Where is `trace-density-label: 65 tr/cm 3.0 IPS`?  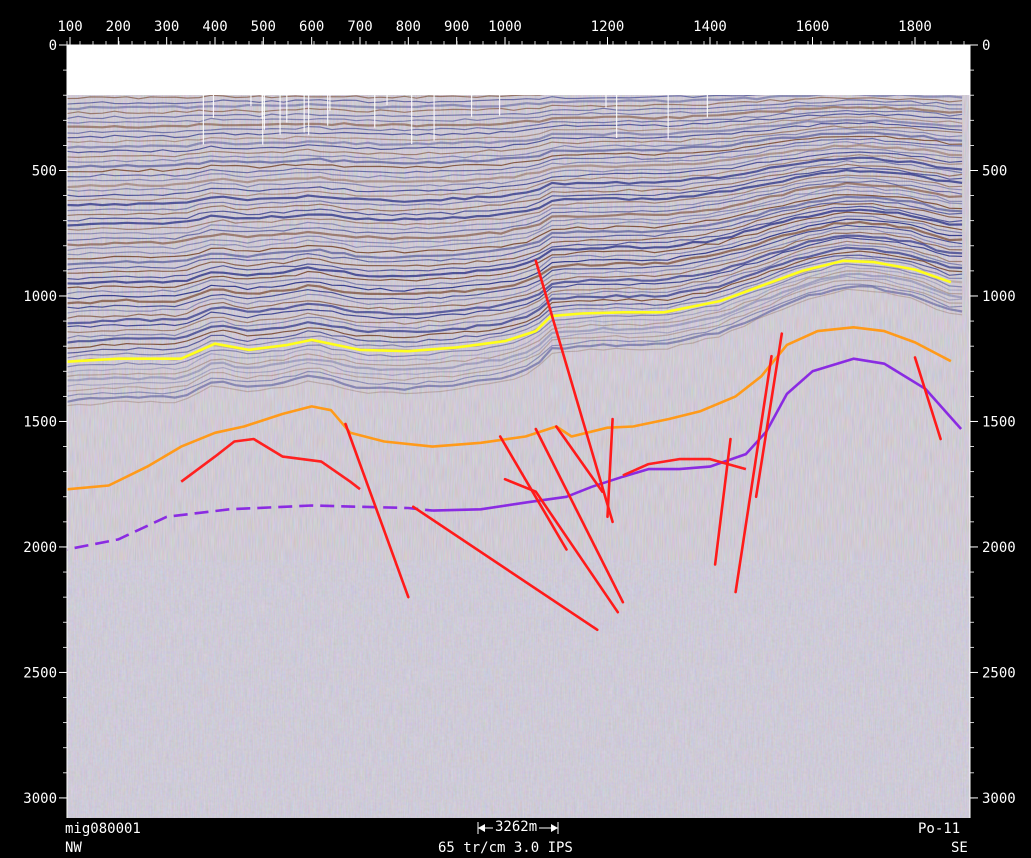 trace-density-label: 65 tr/cm 3.0 IPS is located at coordinates (505, 848).